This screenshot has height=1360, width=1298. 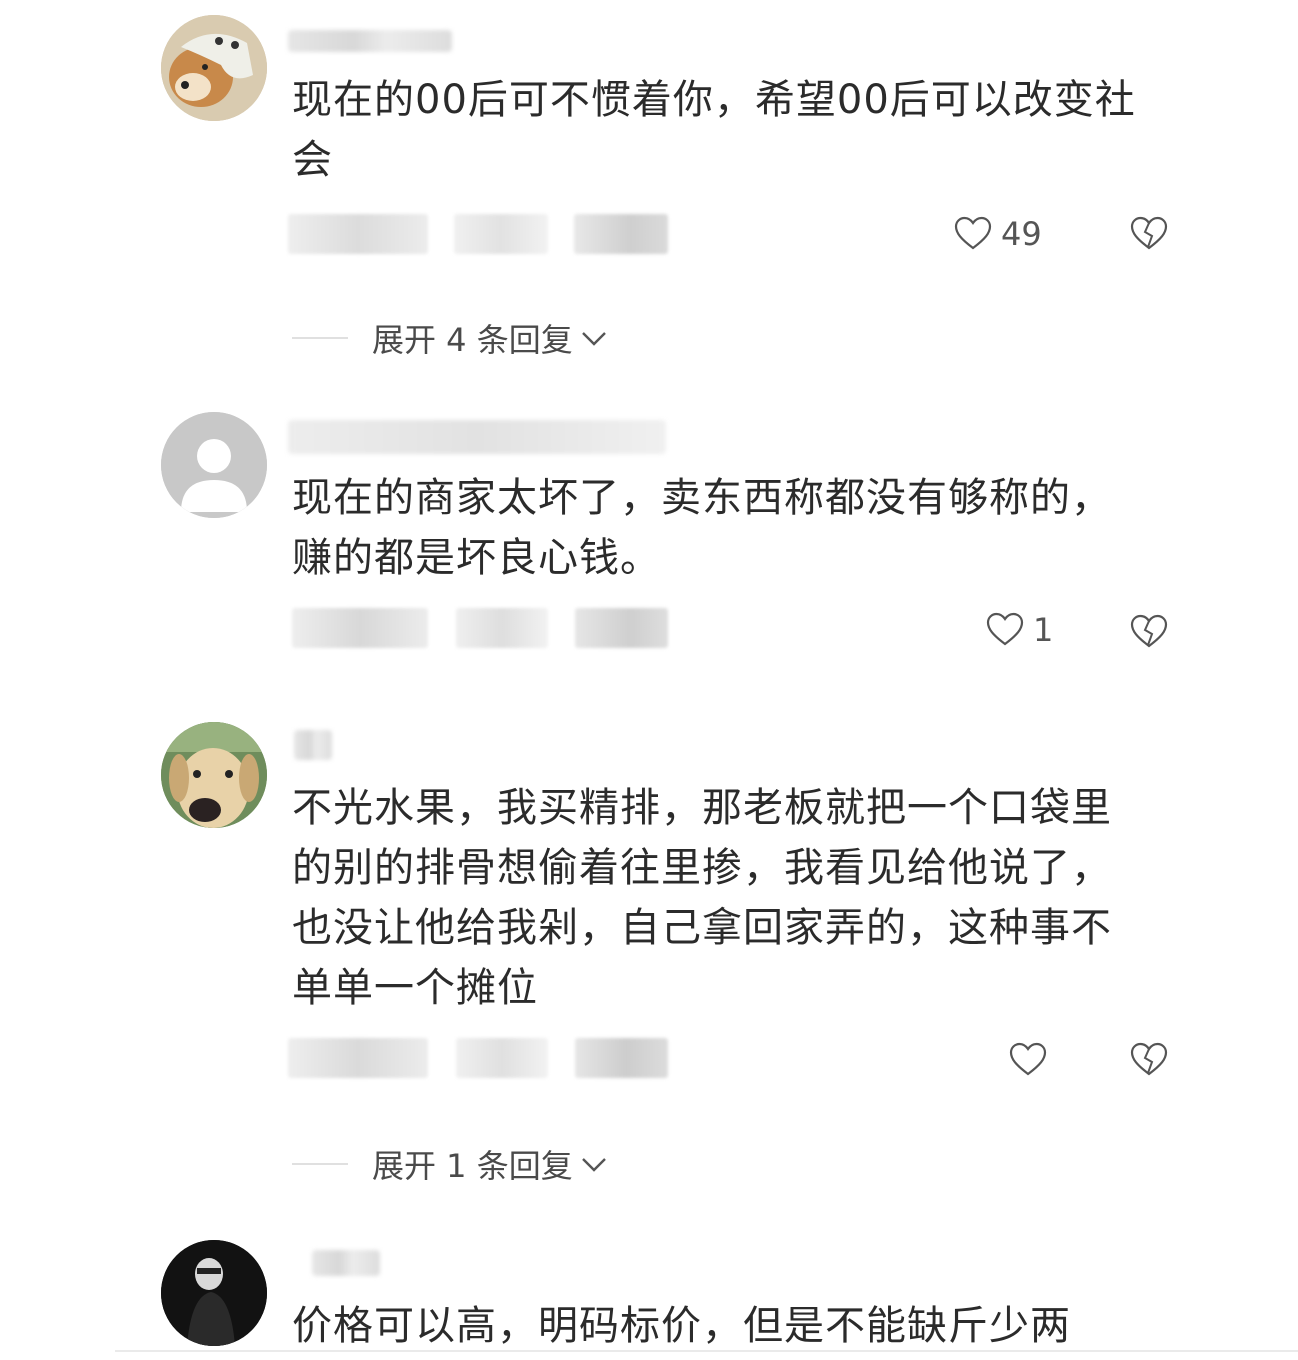 I want to click on like-count: 1, so click(x=1043, y=630).